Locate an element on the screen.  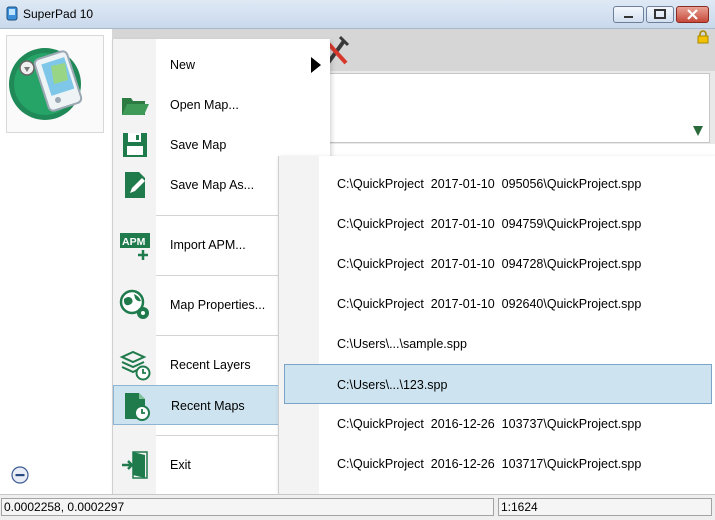
lock-icon is located at coordinates (703, 37).